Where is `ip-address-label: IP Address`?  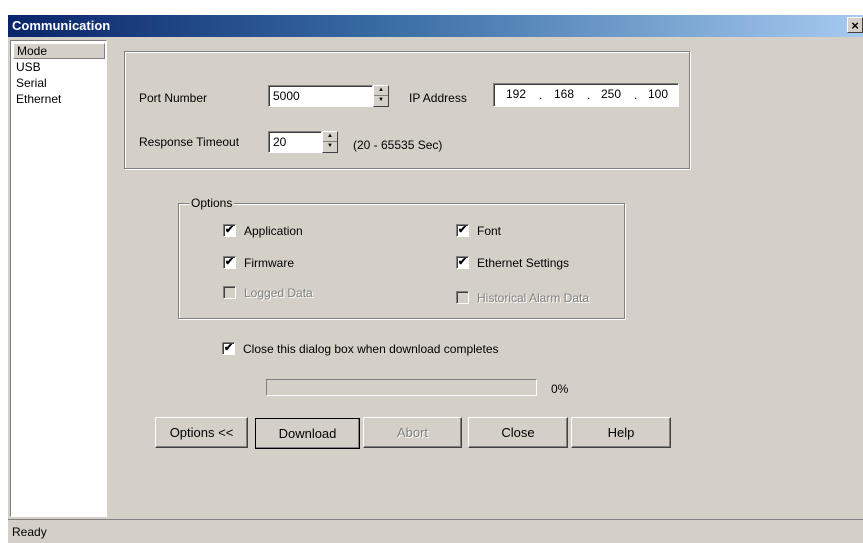 ip-address-label: IP Address is located at coordinates (438, 98).